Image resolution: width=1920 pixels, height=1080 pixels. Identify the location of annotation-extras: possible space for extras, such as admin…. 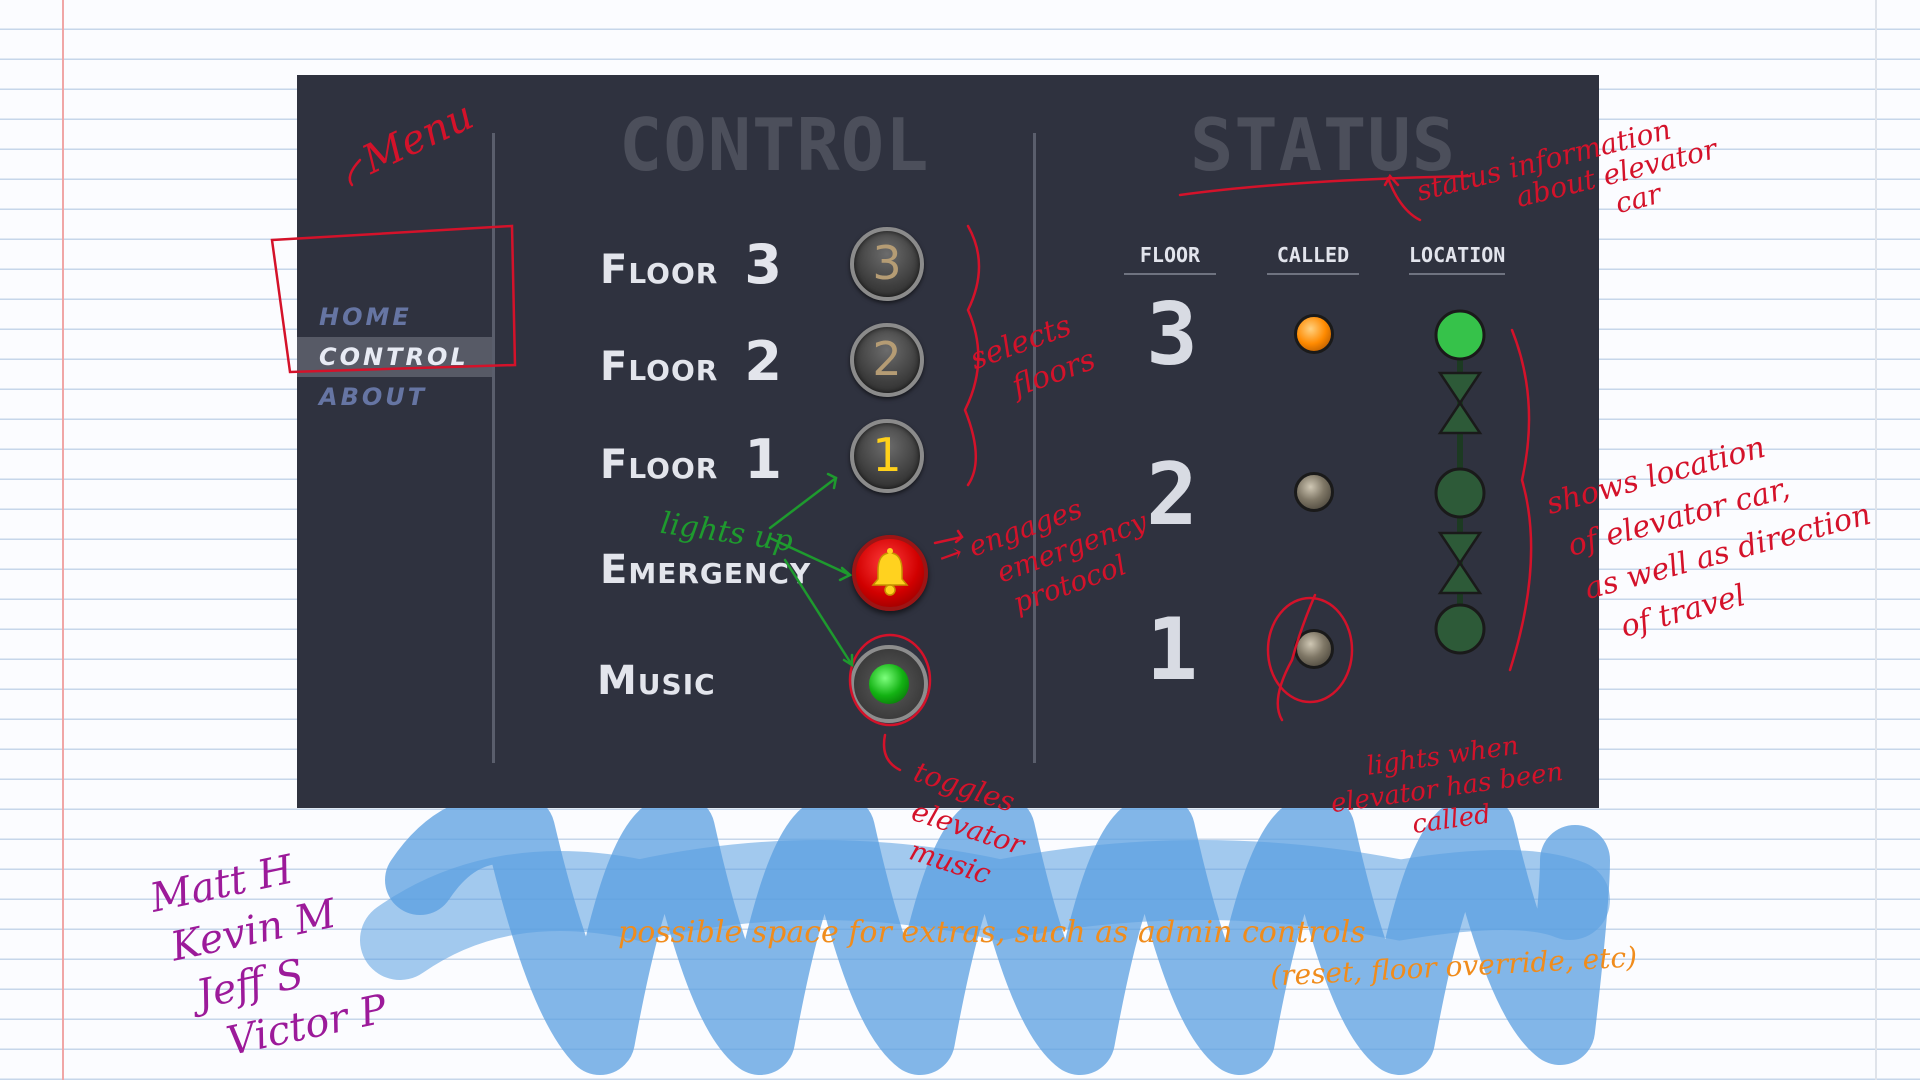
(992, 932).